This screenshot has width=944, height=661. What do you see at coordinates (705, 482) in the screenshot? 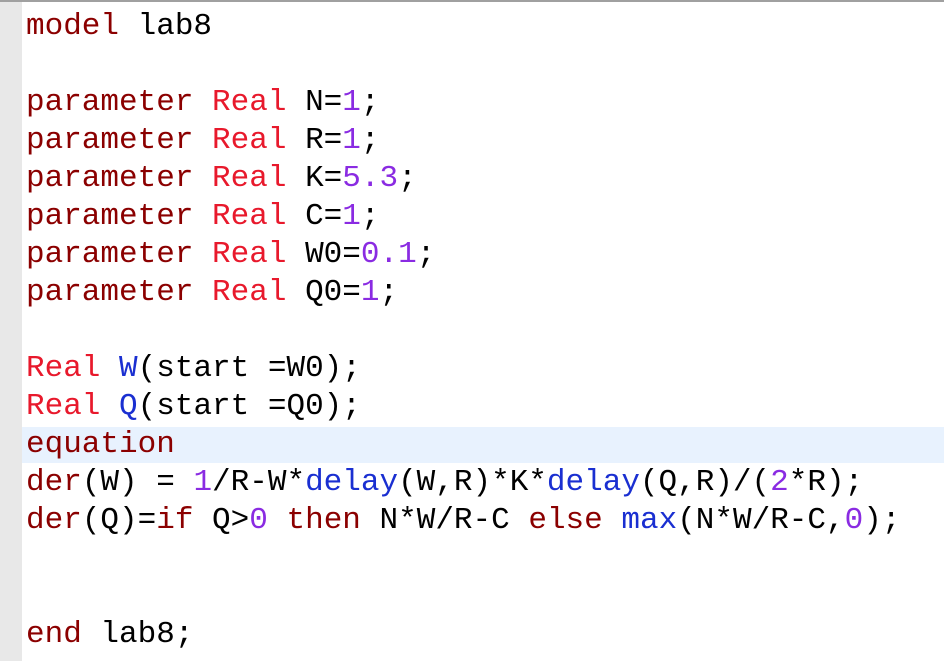
I see `code-token: (Q,R)/(` at bounding box center [705, 482].